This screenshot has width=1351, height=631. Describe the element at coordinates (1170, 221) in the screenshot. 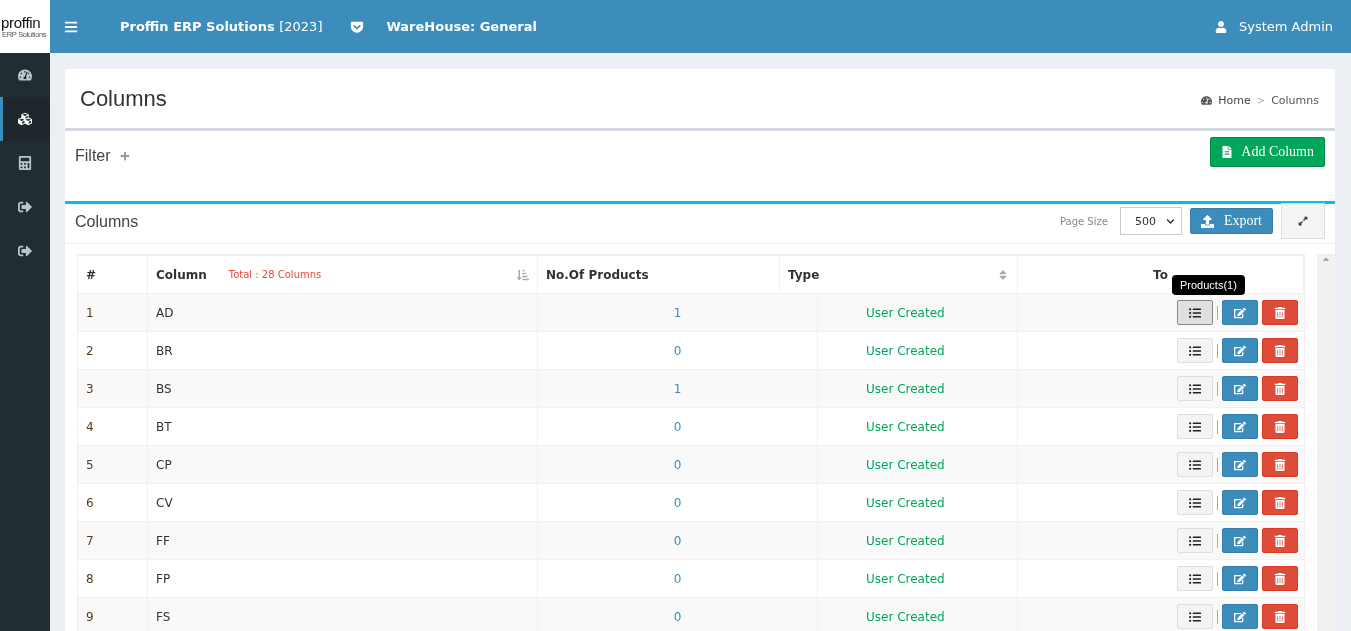

I see `chevron-icon` at that location.